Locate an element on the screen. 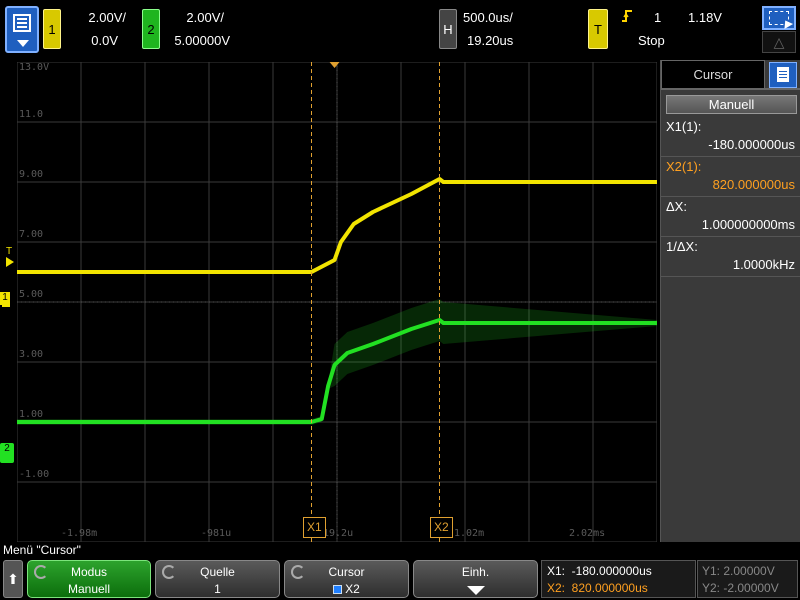 This screenshot has width=800, height=600. x-tick-label: -1.98m is located at coordinates (79, 533).